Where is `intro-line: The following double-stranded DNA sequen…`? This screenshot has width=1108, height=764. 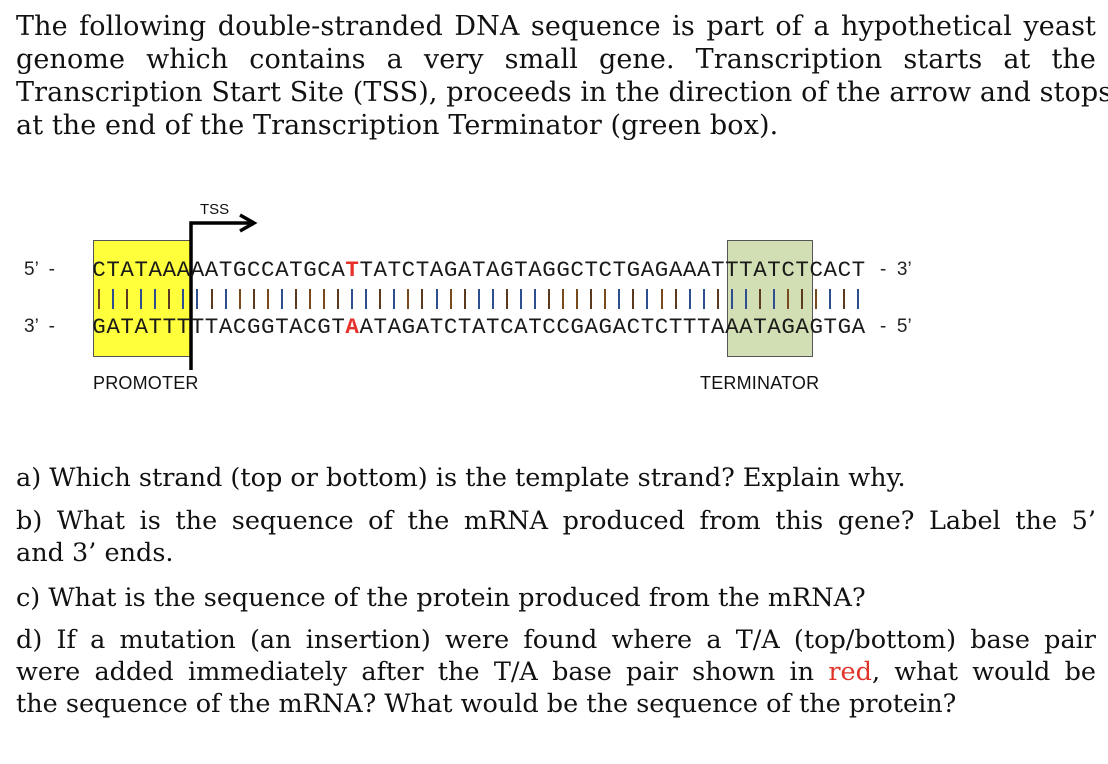
intro-line: The following double-stranded DNA sequen… is located at coordinates (556, 26).